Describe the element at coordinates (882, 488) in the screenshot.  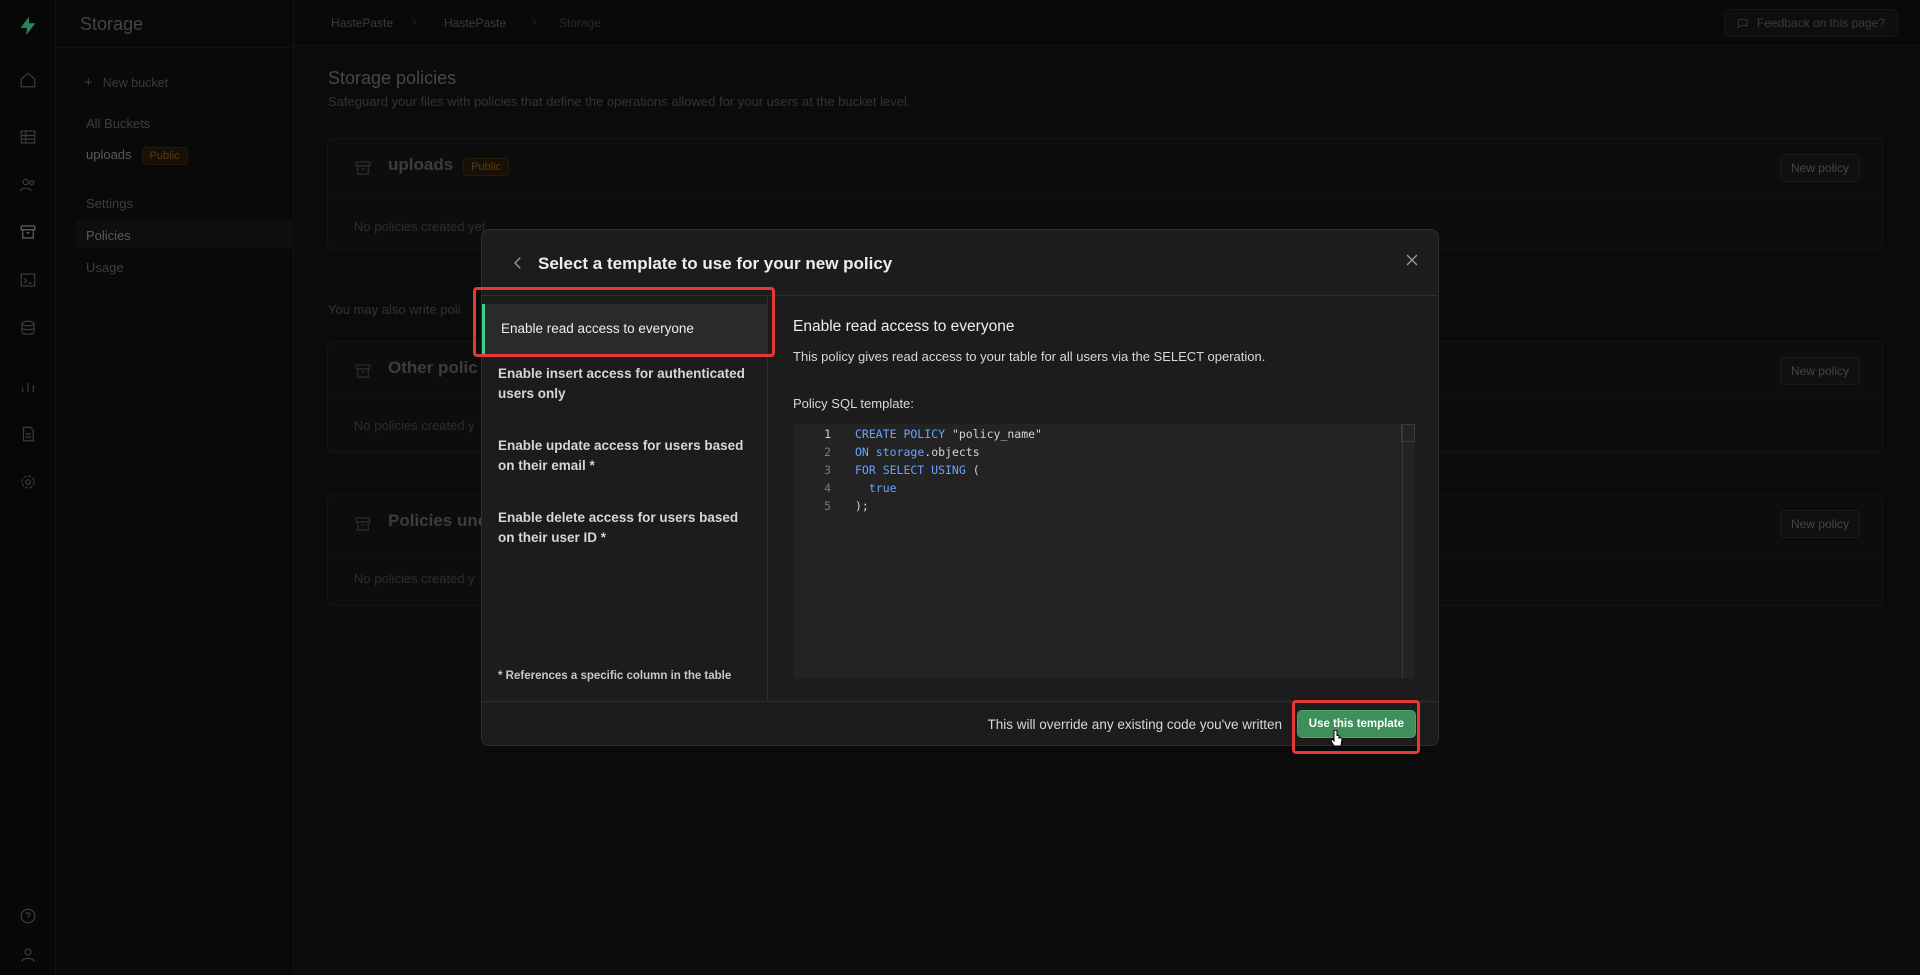
I see `code-text: true` at that location.